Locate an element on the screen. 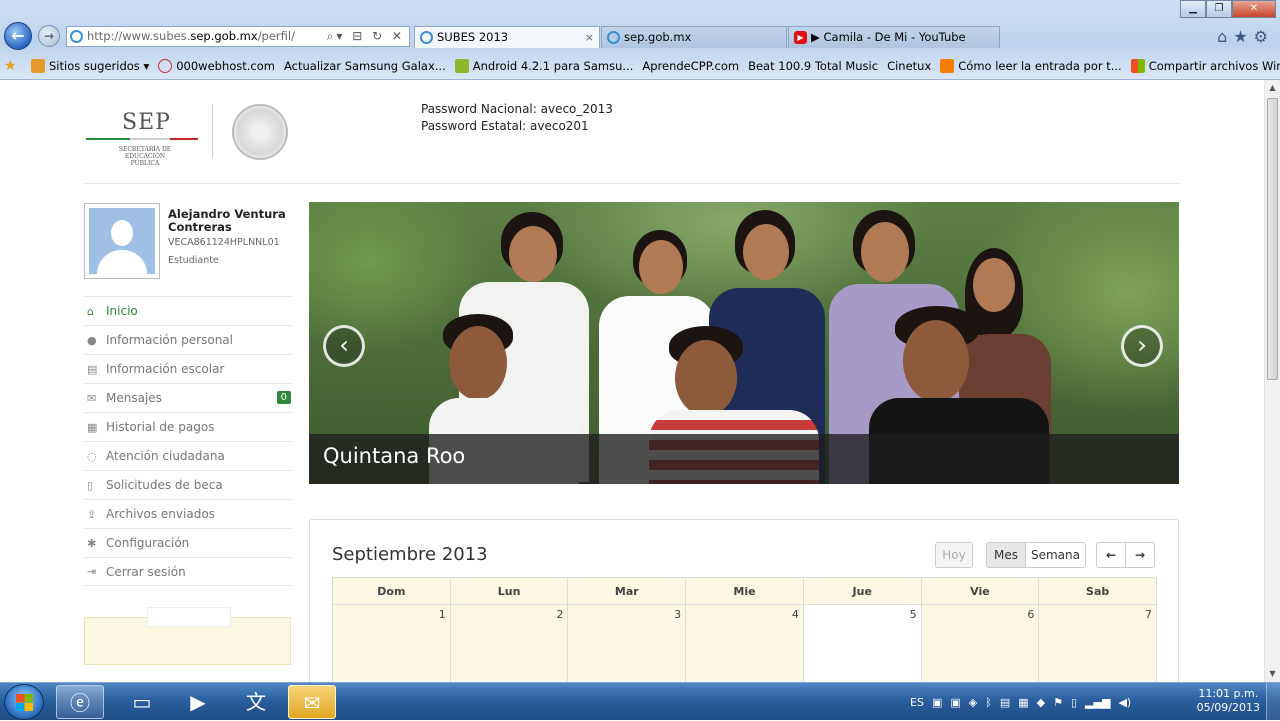 This screenshot has width=1280, height=721. fav-compartir: Compartir archivos Win 7 is located at coordinates (1205, 66).